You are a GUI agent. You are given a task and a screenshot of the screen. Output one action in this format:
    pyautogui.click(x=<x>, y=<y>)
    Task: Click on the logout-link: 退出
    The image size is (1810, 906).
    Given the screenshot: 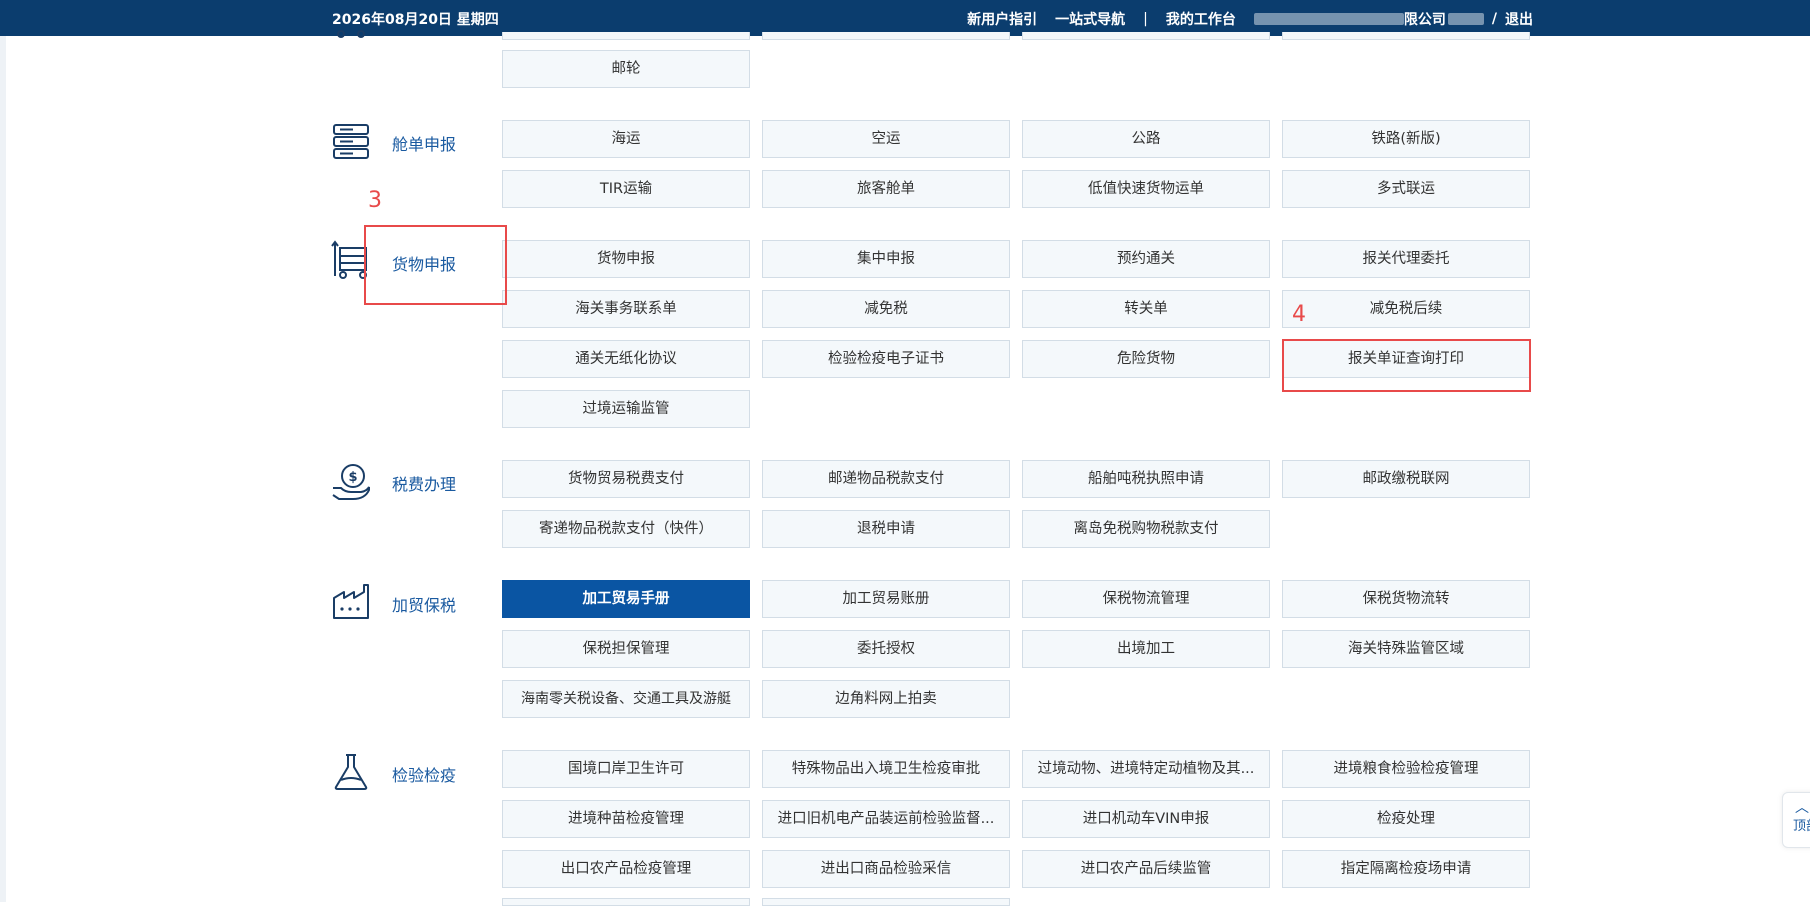 What is the action you would take?
    pyautogui.click(x=1519, y=19)
    